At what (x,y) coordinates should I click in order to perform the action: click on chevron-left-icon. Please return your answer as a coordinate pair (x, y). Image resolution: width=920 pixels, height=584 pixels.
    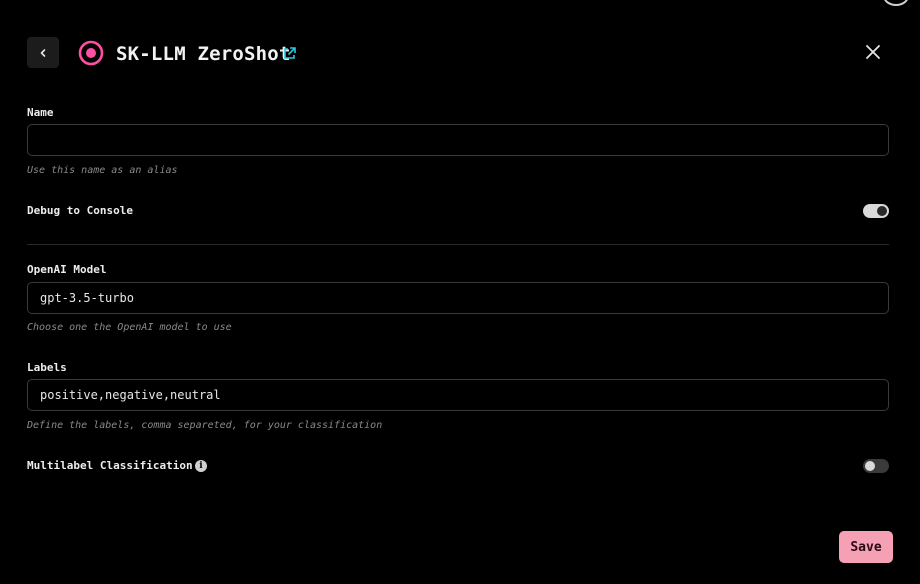
    Looking at the image, I should click on (43, 52).